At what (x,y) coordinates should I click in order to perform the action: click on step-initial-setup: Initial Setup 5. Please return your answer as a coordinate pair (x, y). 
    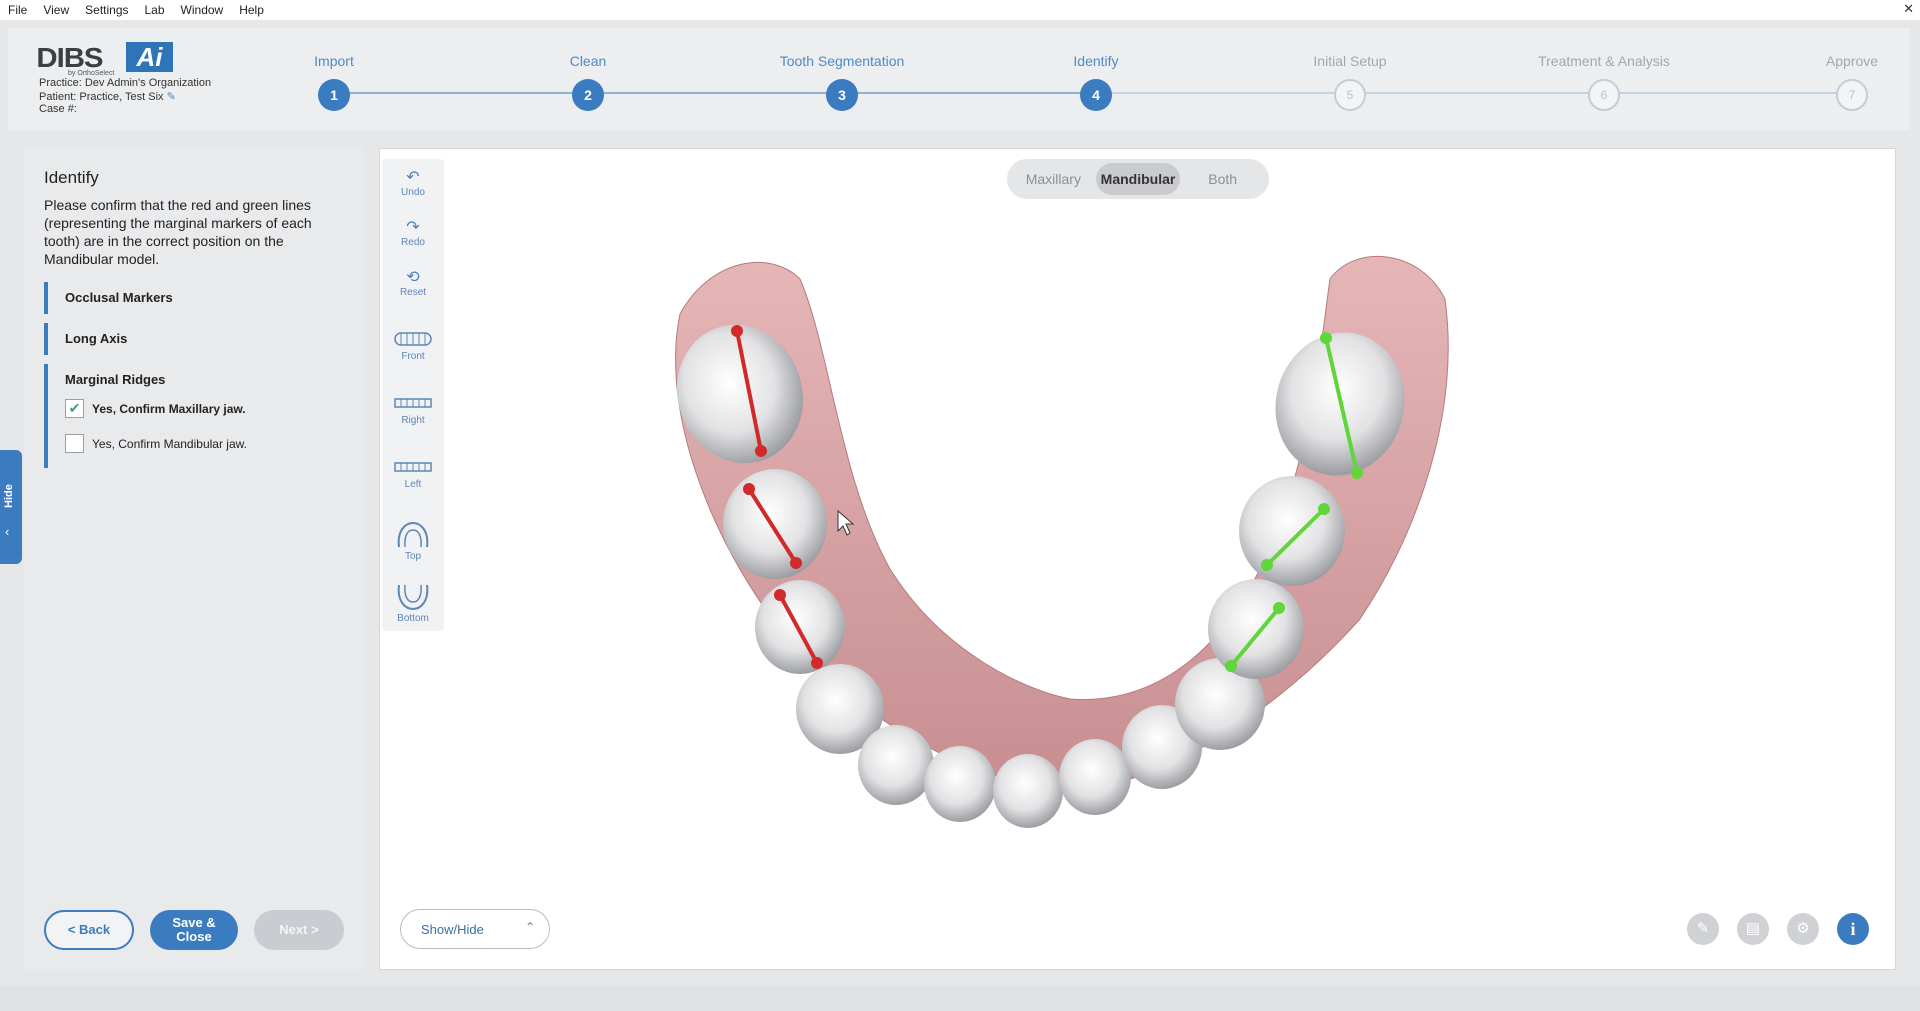
    Looking at the image, I should click on (1350, 69).